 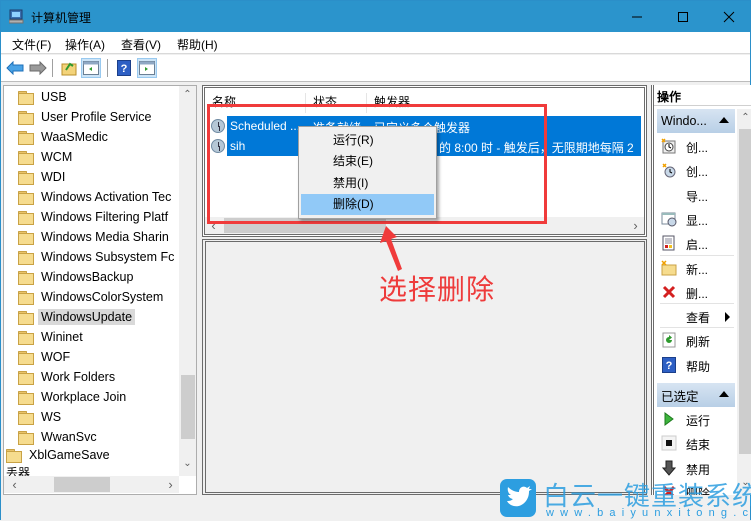 I want to click on action-item: 结束, so click(x=696, y=443).